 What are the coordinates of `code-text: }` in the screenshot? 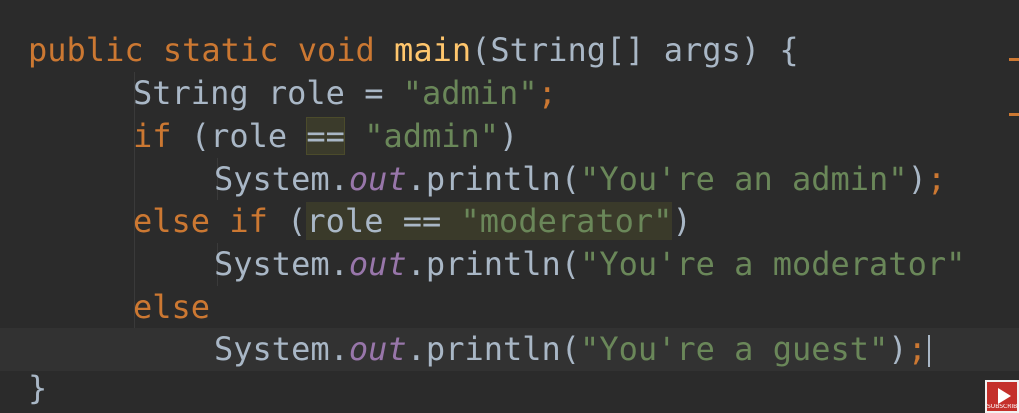 It's located at (37, 388).